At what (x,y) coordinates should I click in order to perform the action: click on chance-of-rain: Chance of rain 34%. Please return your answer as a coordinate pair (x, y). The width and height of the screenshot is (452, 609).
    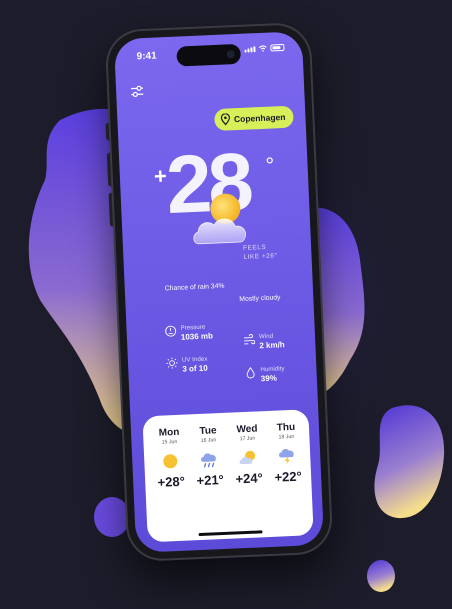
    Looking at the image, I should click on (194, 287).